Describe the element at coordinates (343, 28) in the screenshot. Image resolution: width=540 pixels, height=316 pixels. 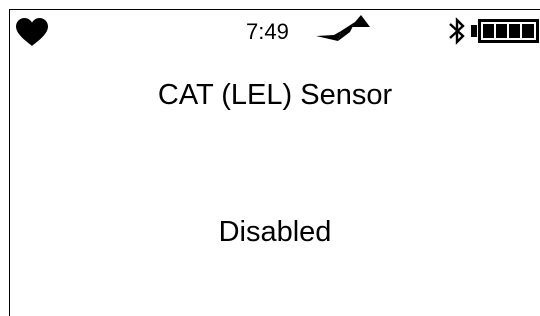
I see `signal-icon` at that location.